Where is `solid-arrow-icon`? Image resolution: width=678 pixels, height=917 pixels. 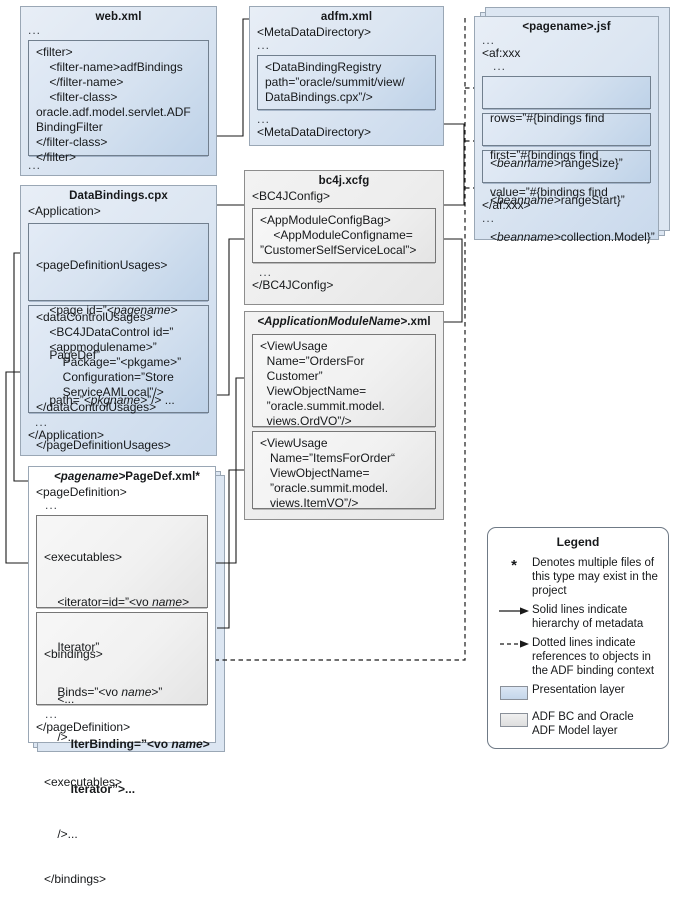
solid-arrow-icon is located at coordinates (514, 612).